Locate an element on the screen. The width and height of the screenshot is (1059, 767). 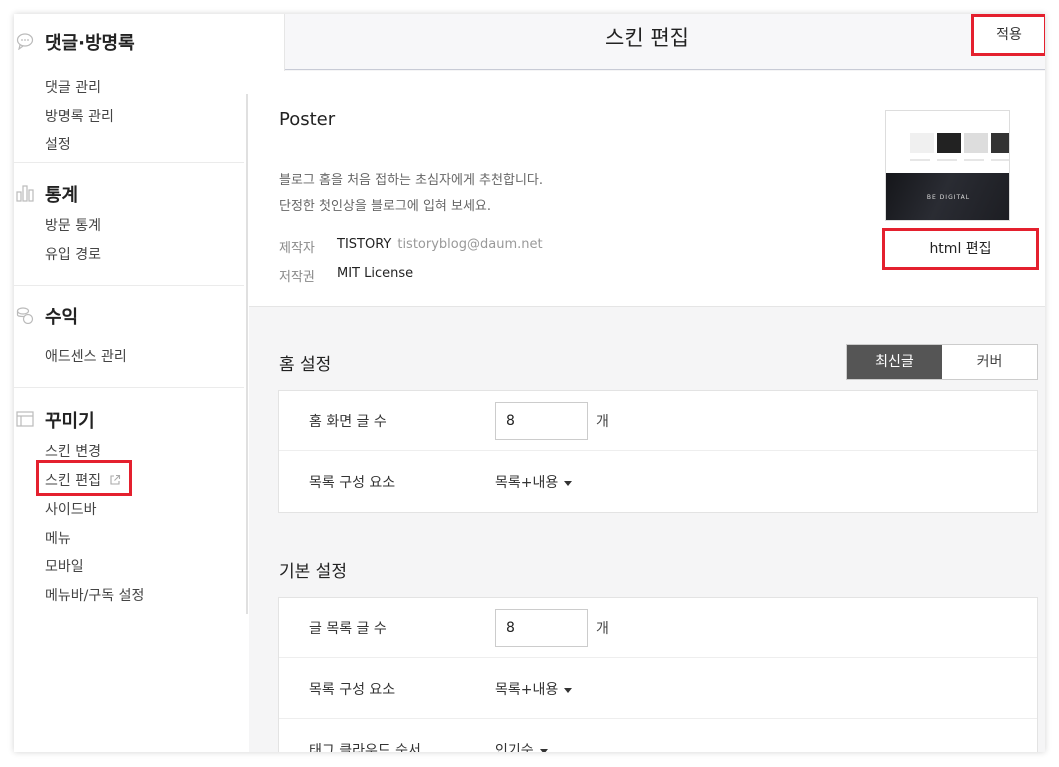
thumbnail-banner: BE DIGITAL is located at coordinates (947, 196).